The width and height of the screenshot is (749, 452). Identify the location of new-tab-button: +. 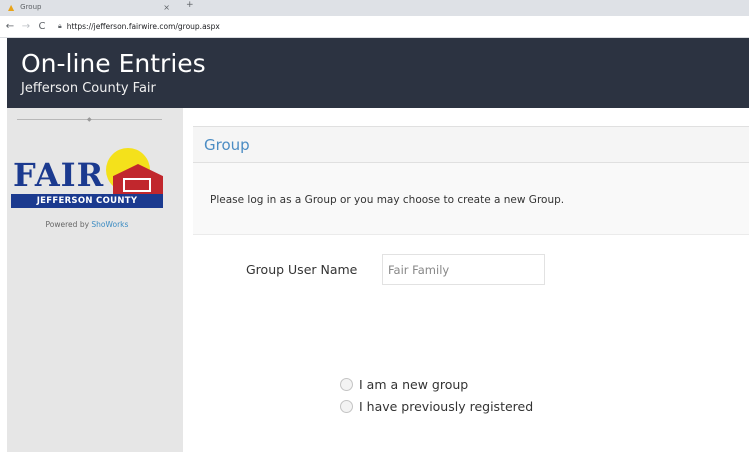
(190, 5).